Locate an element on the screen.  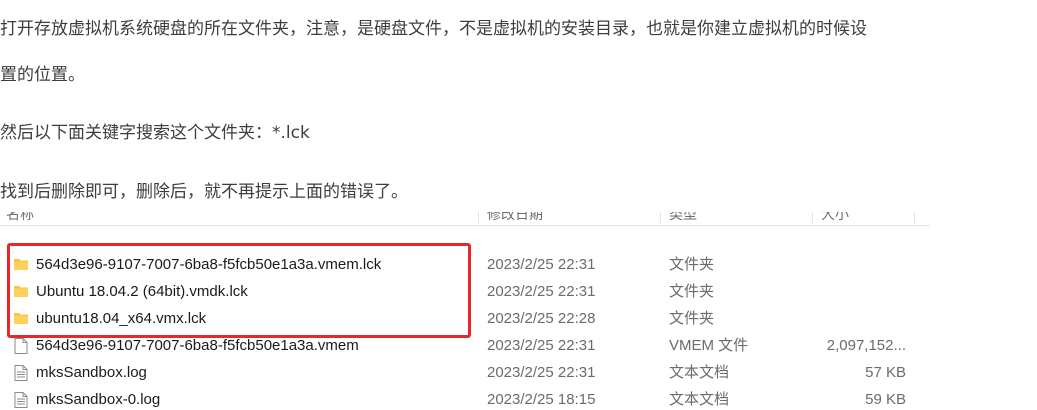
red-highlight-box is located at coordinates (239, 290).